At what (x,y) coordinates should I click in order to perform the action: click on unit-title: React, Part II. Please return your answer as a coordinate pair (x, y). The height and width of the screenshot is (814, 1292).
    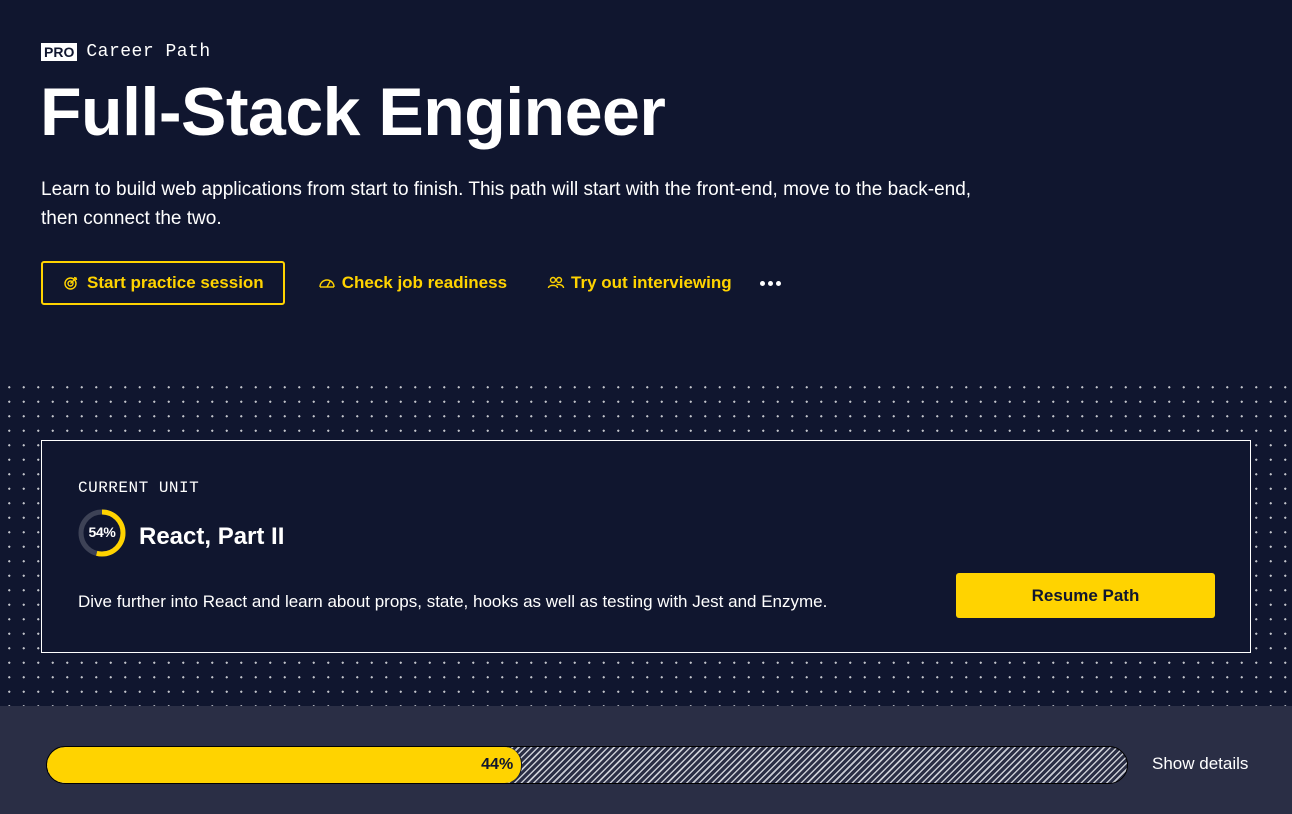
    Looking at the image, I should click on (212, 536).